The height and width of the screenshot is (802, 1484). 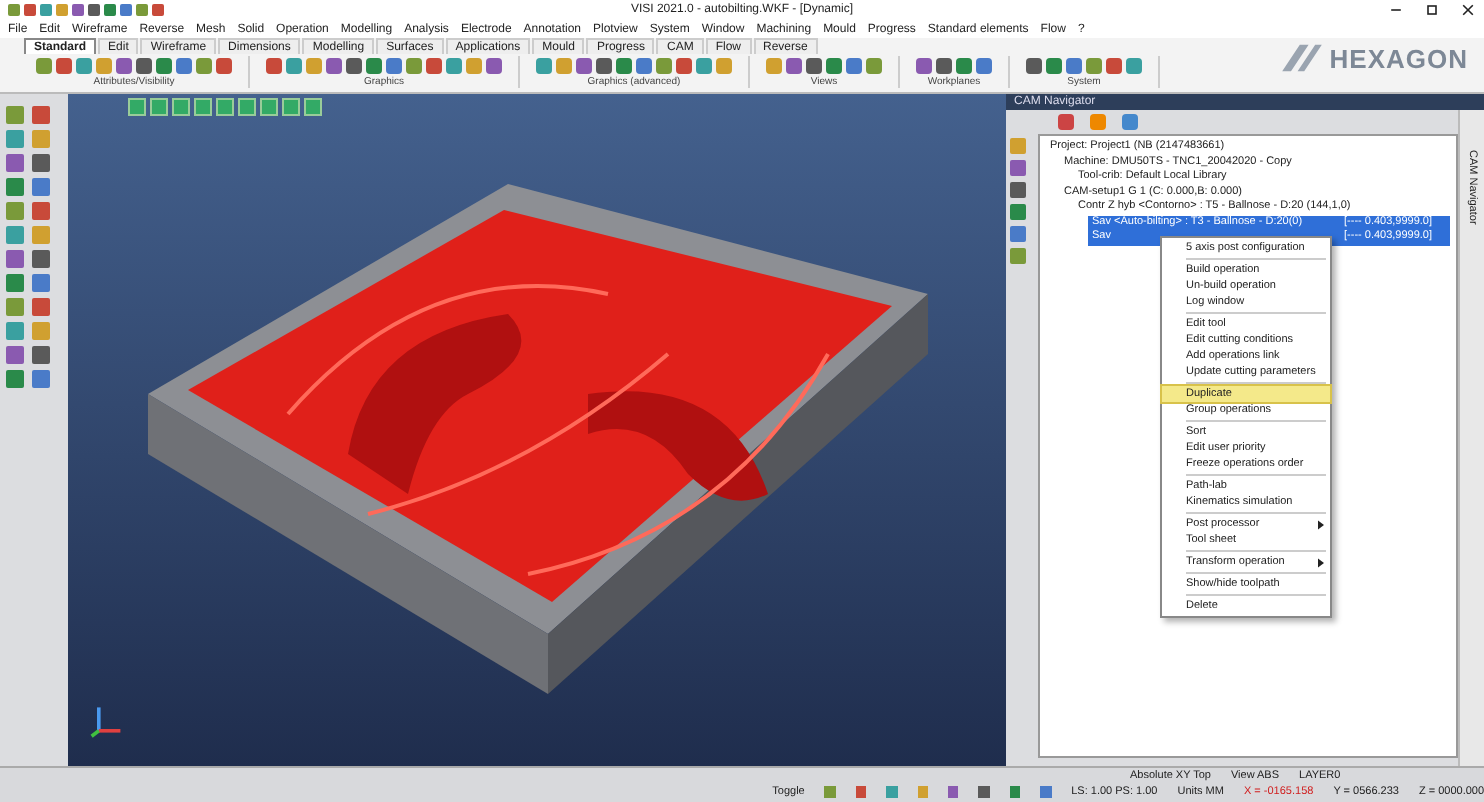 What do you see at coordinates (1301, 58) in the screenshot?
I see `logo-icon` at bounding box center [1301, 58].